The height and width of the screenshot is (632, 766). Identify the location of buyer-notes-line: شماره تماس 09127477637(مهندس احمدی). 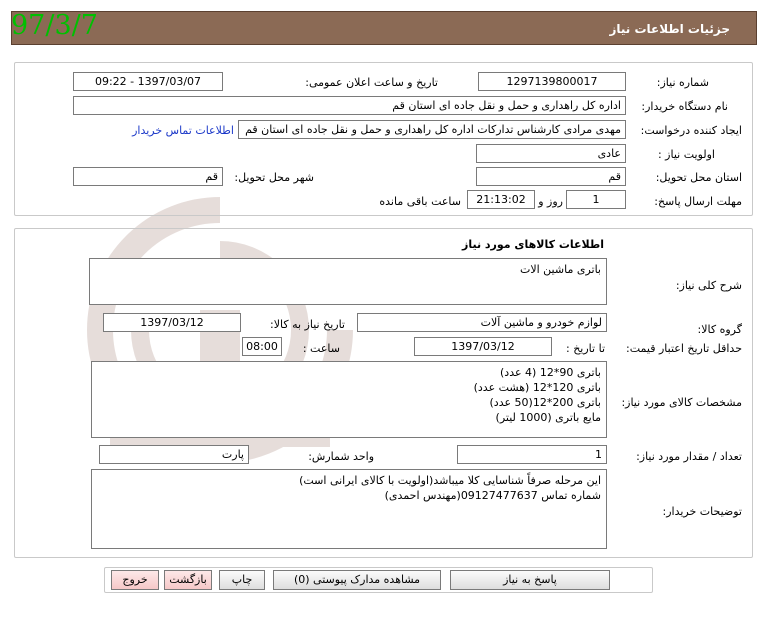
(492, 495).